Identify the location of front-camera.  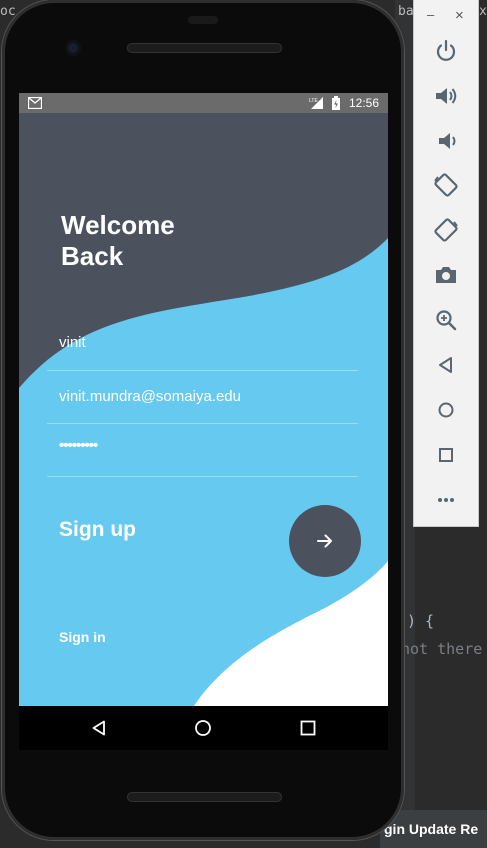
(73, 48).